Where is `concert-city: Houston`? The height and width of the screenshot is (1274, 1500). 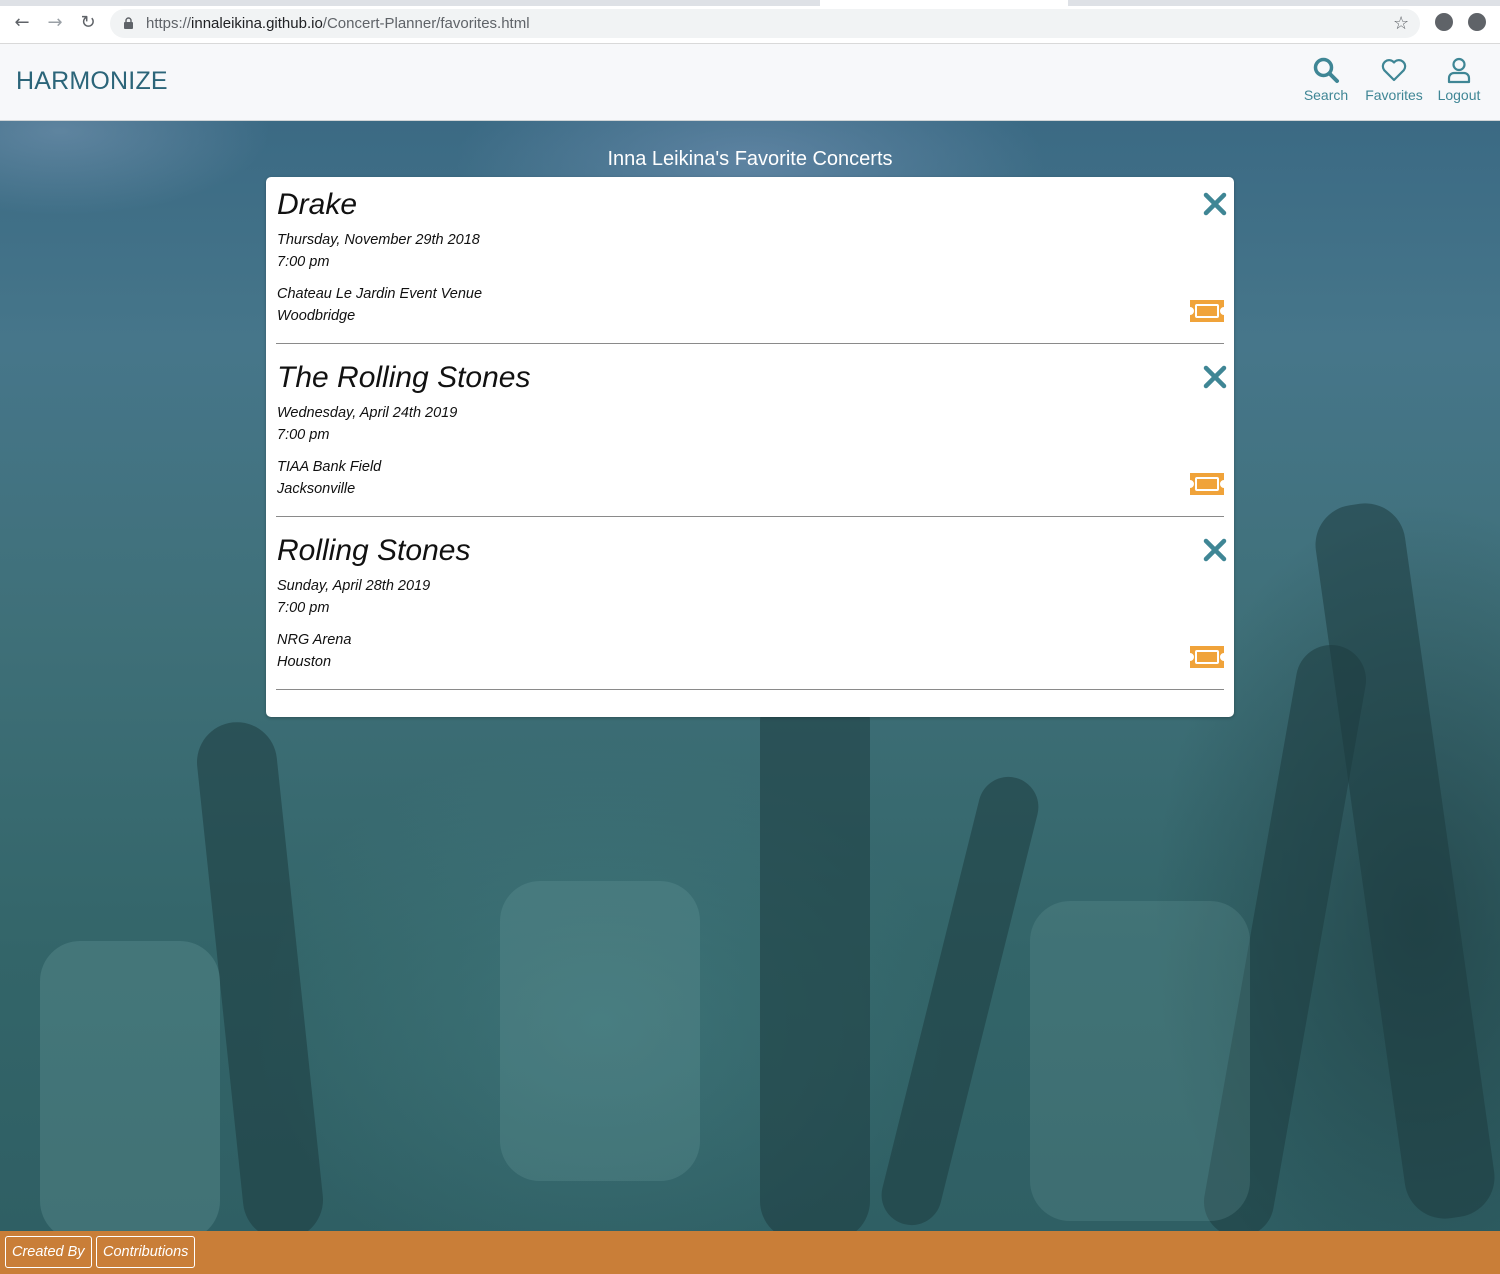 concert-city: Houston is located at coordinates (304, 662).